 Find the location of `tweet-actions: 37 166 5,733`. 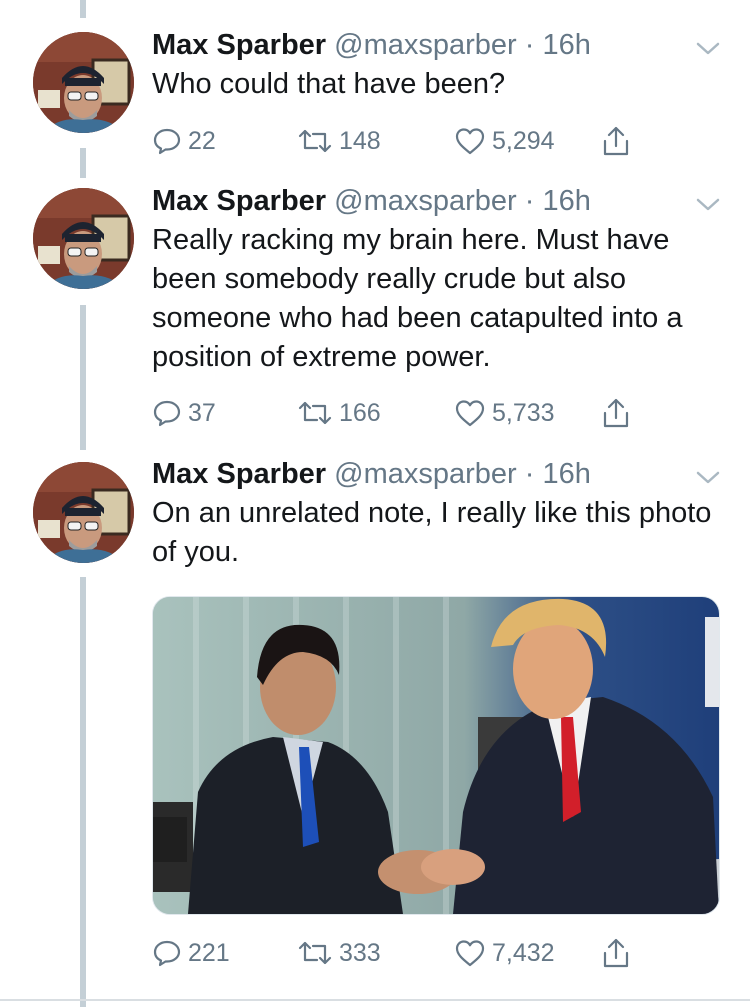

tweet-actions: 37 166 5,733 is located at coordinates (412, 413).